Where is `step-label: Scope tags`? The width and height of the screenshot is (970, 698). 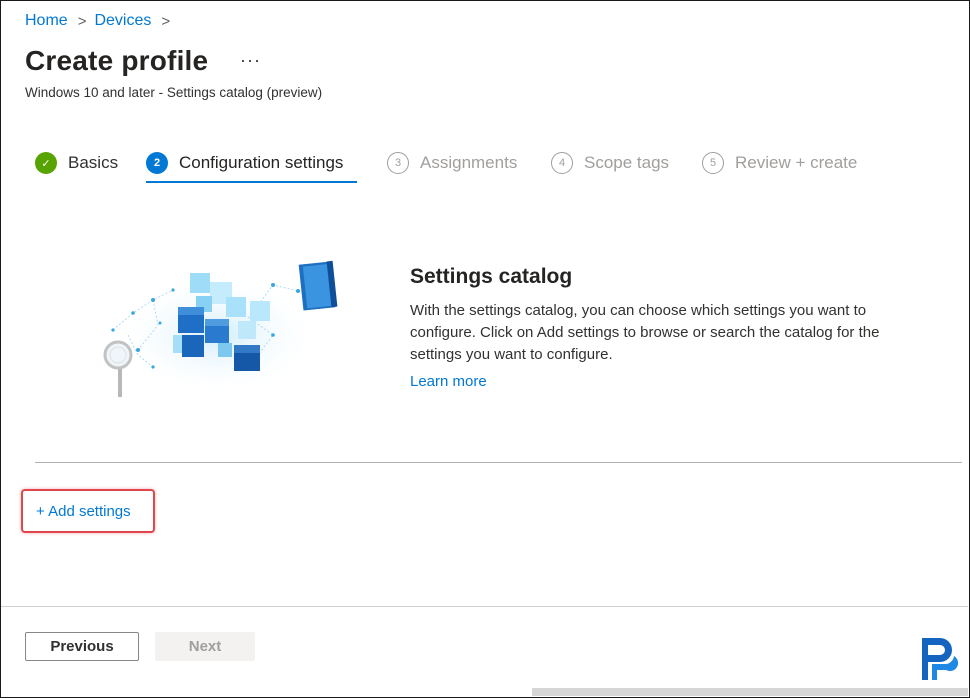 step-label: Scope tags is located at coordinates (627, 162).